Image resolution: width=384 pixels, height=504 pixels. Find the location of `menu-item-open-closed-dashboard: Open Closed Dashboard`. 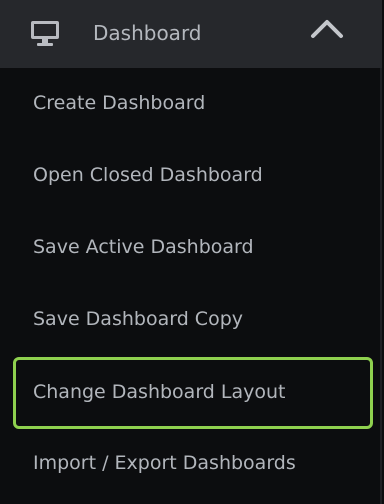

menu-item-open-closed-dashboard: Open Closed Dashboard is located at coordinates (191, 176).